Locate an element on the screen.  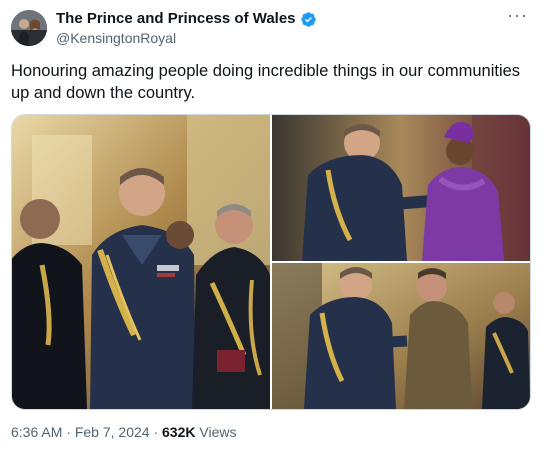
author-name-row: The Prince and Princess of Wales is located at coordinates (186, 19).